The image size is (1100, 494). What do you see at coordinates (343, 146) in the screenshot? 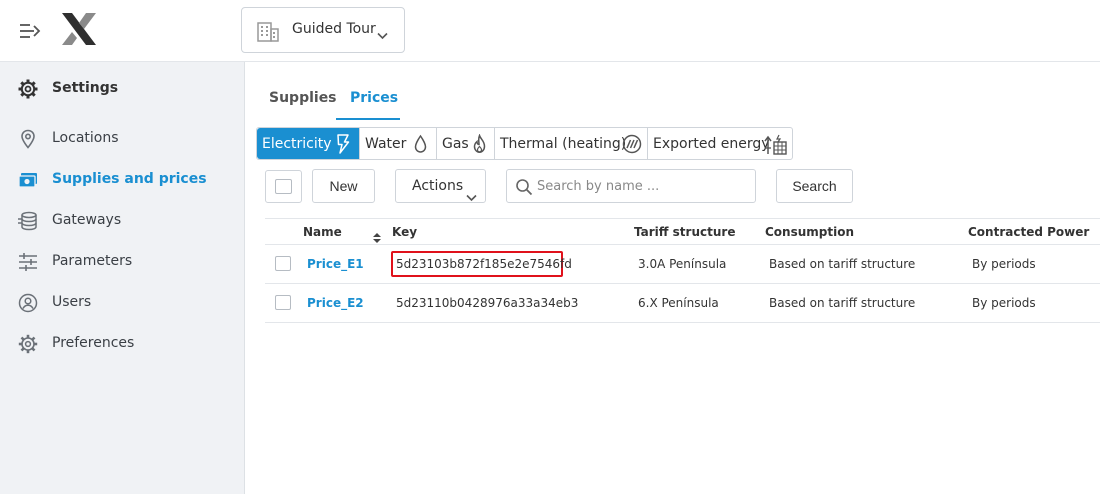
I see `lightning-icon` at bounding box center [343, 146].